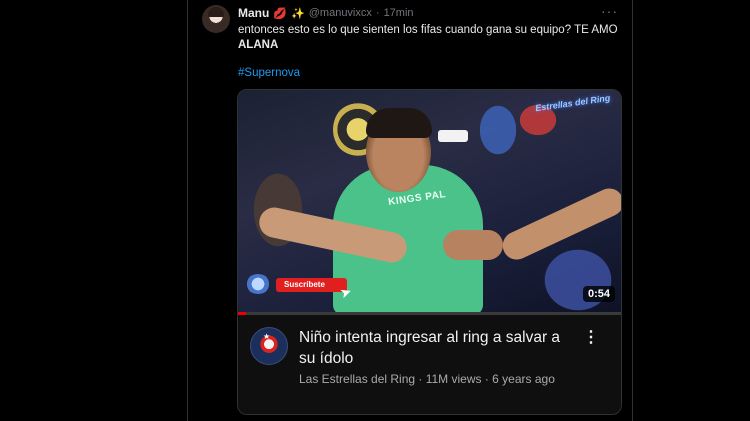 Image resolution: width=750 pixels, height=421 pixels. What do you see at coordinates (258, 284) in the screenshot?
I see `channel-logo-icon` at bounding box center [258, 284].